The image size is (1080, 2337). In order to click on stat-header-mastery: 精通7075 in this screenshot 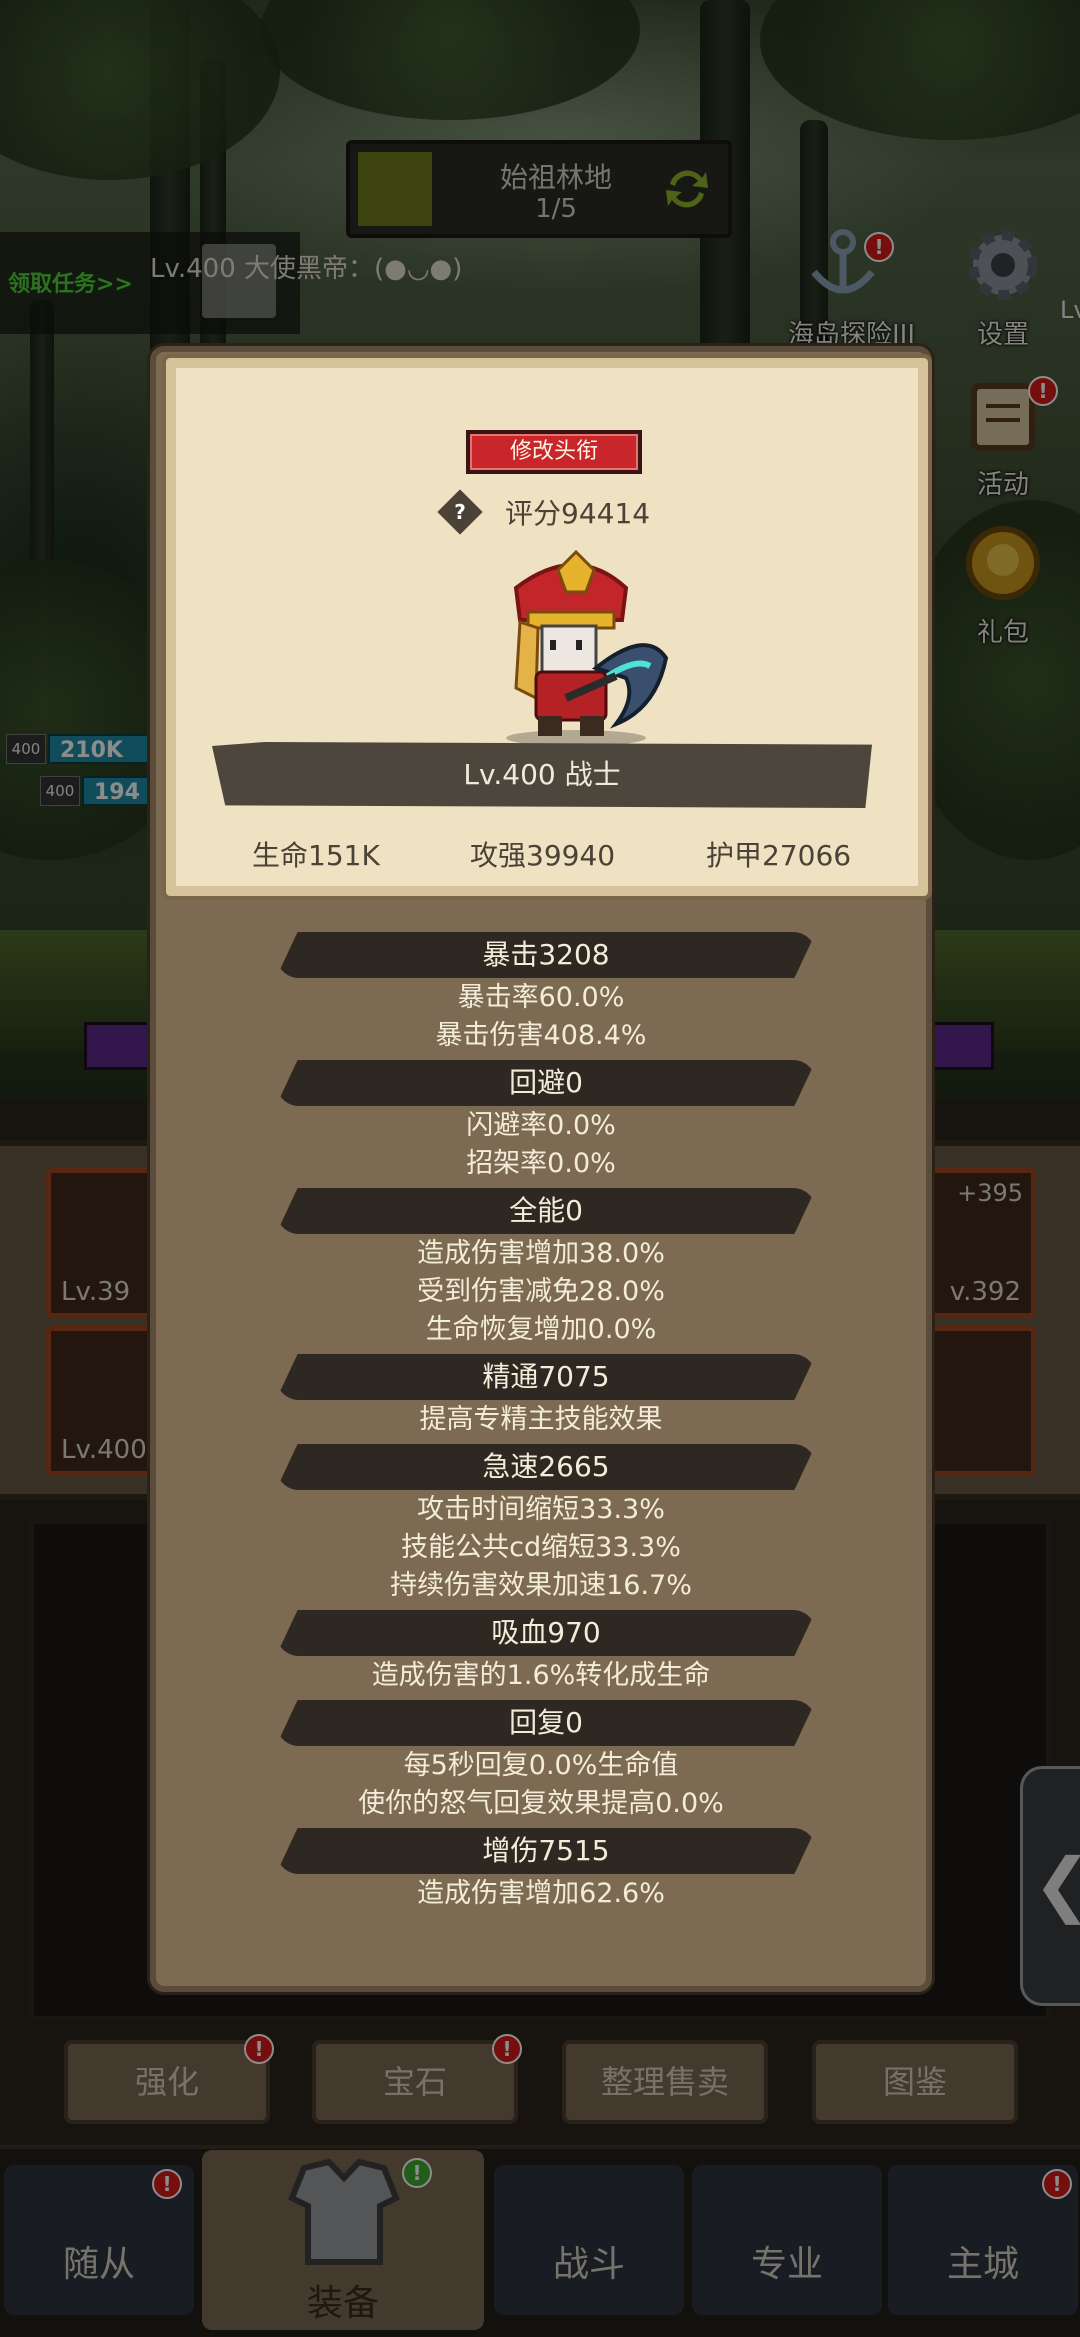, I will do `click(546, 1377)`.